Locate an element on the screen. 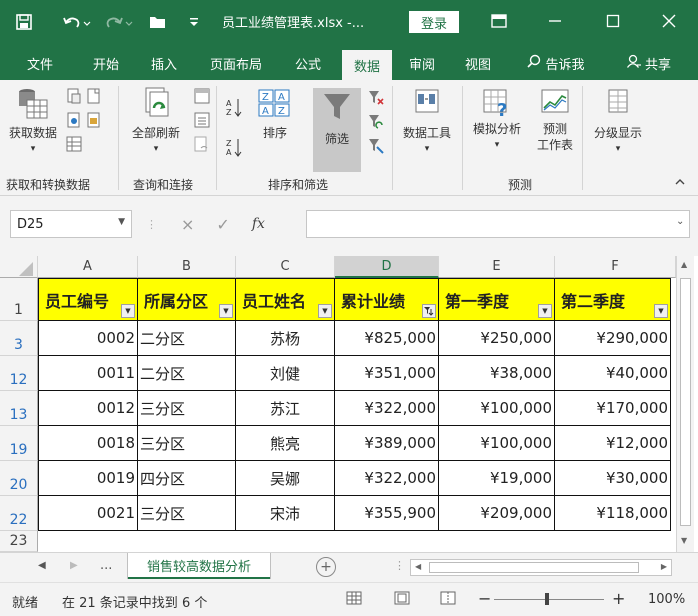 This screenshot has width=698, height=616. tab-data: 数据 is located at coordinates (367, 65).